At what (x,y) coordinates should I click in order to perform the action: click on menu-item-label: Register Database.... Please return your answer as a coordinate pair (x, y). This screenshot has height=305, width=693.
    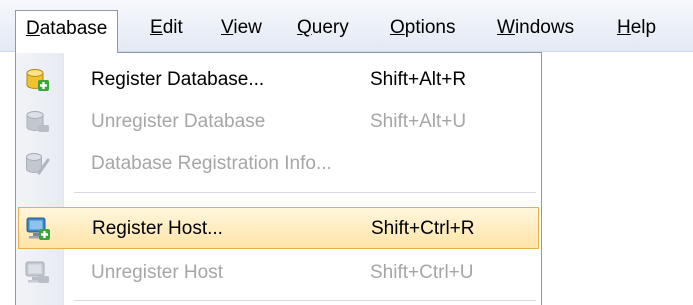
    Looking at the image, I should click on (178, 79).